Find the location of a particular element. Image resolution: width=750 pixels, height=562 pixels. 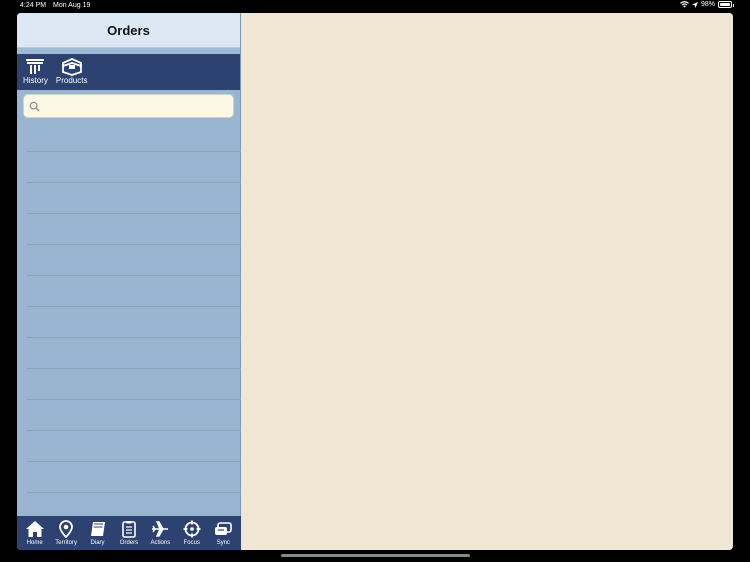

battery-percent: 98% is located at coordinates (707, 4).